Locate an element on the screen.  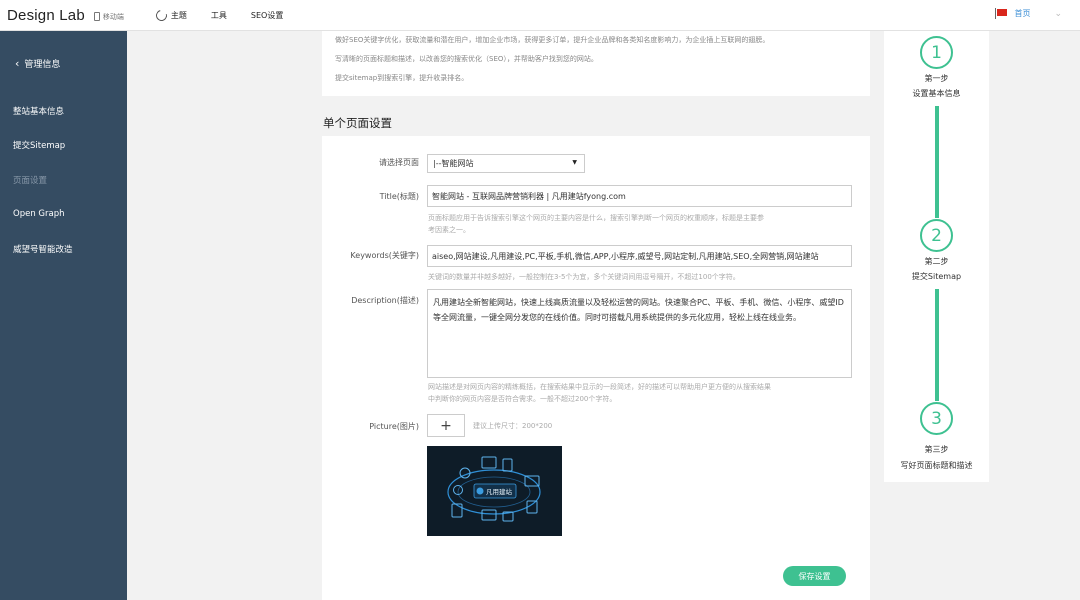
picture-label: Picture(图片) is located at coordinates (394, 426).